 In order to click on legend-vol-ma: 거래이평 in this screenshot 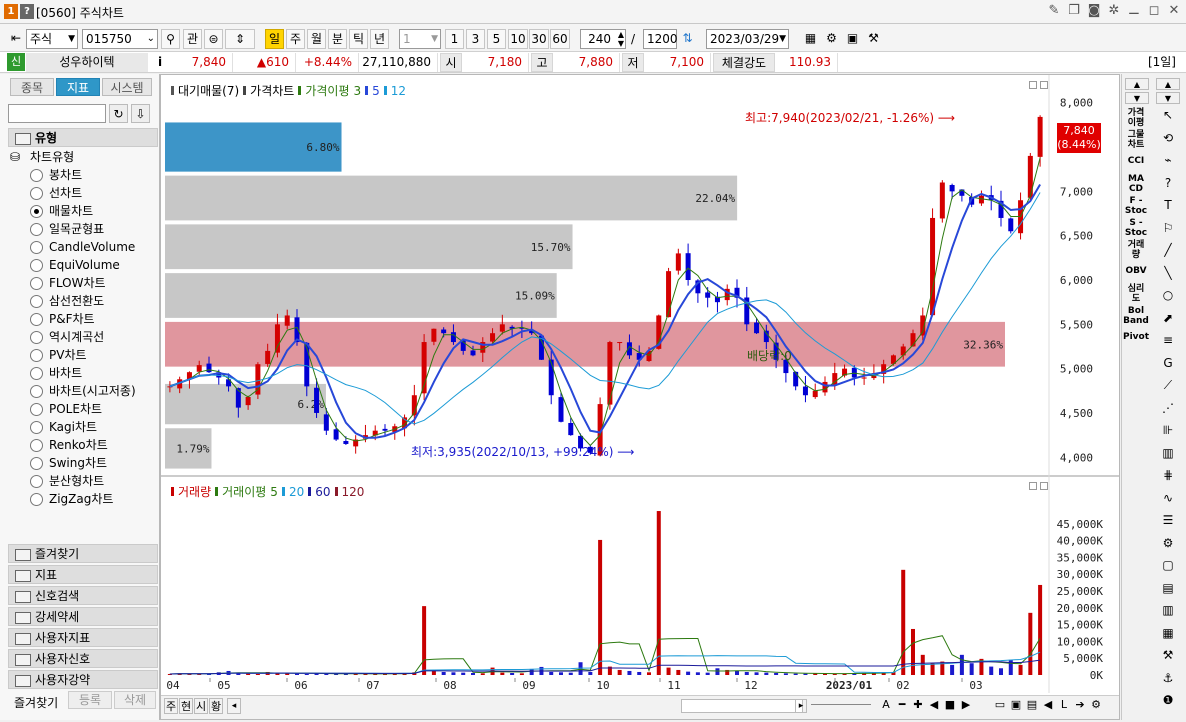, I will do `click(244, 491)`.